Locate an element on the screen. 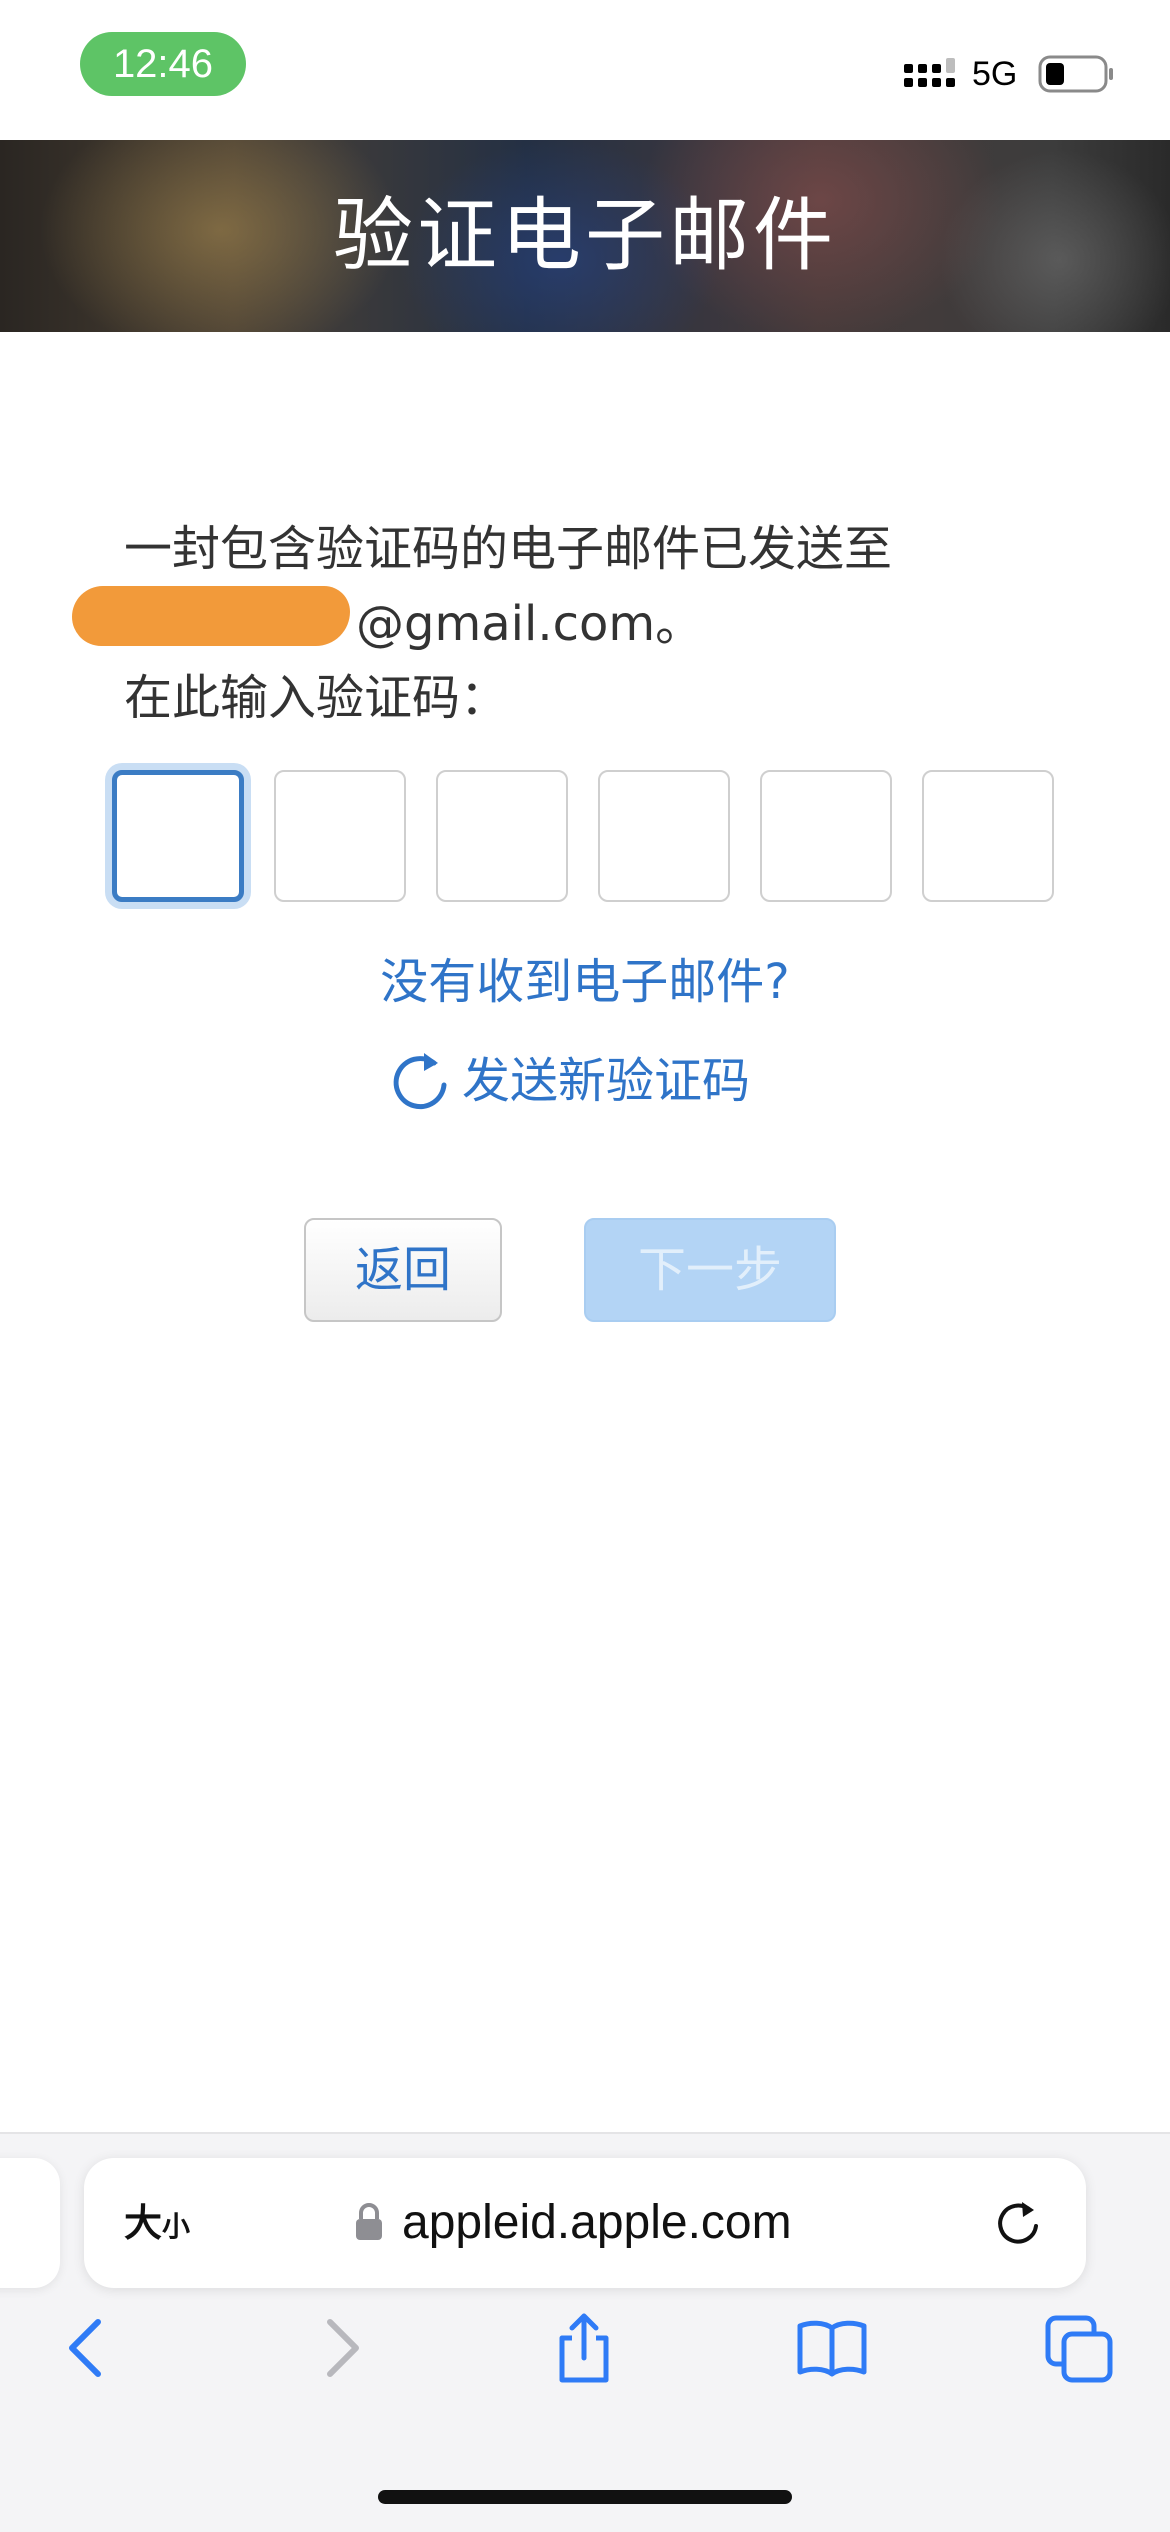  resend-code-link: 发送新验证码 is located at coordinates (570, 1081).